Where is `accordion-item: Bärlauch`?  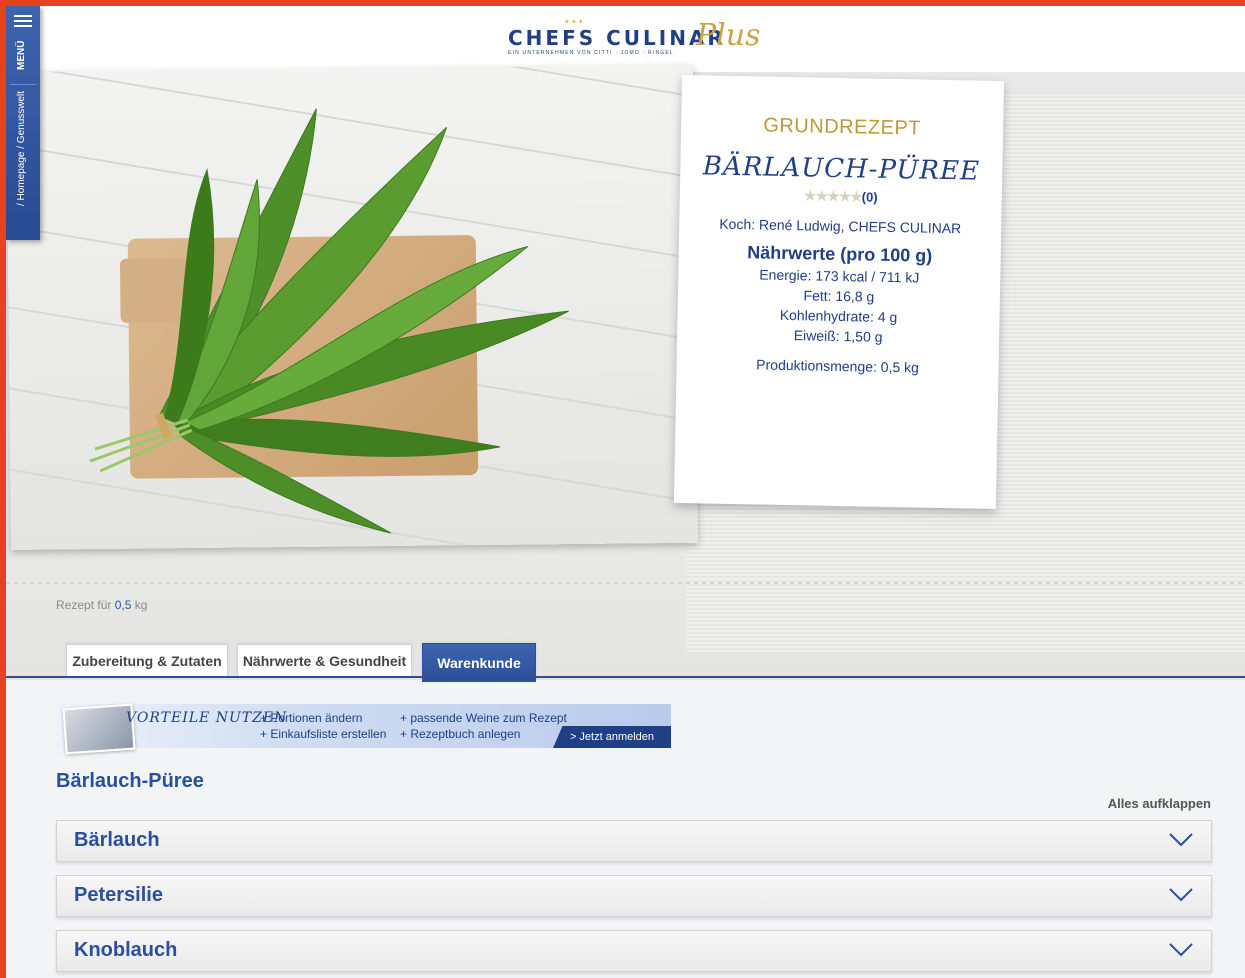 accordion-item: Bärlauch is located at coordinates (634, 841).